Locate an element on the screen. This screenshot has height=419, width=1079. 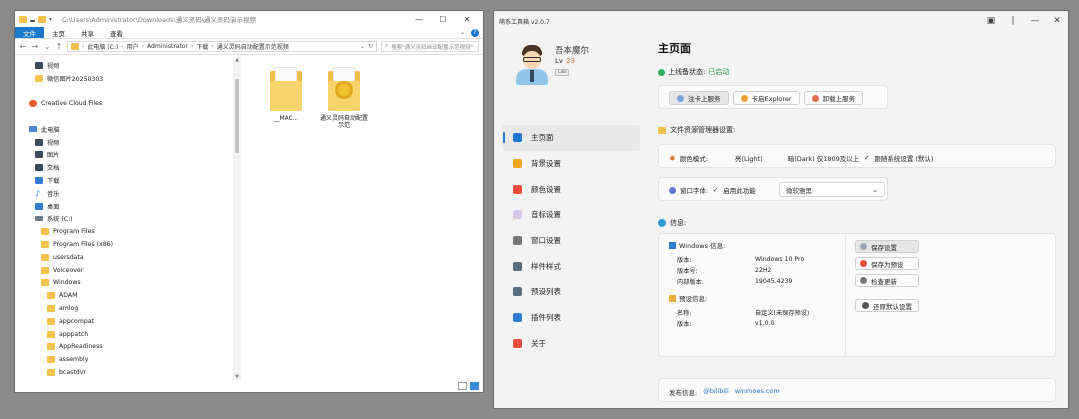
sidebar-item: 背景设置 is located at coordinates (571, 164).